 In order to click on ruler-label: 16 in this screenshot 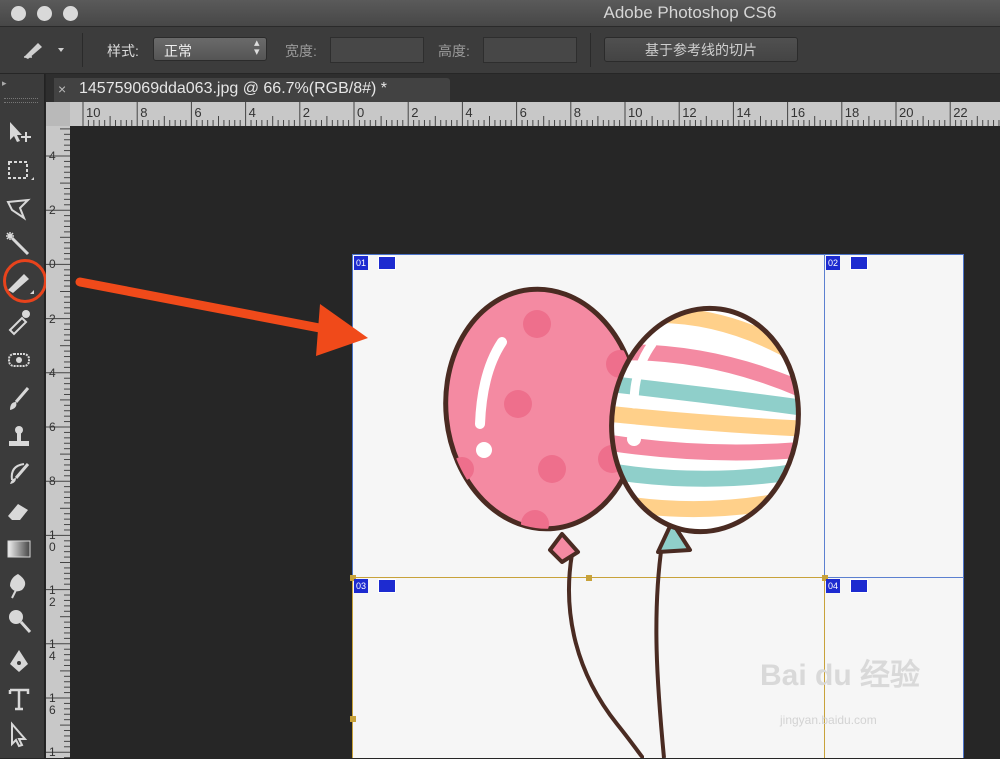, I will do `click(798, 112)`.